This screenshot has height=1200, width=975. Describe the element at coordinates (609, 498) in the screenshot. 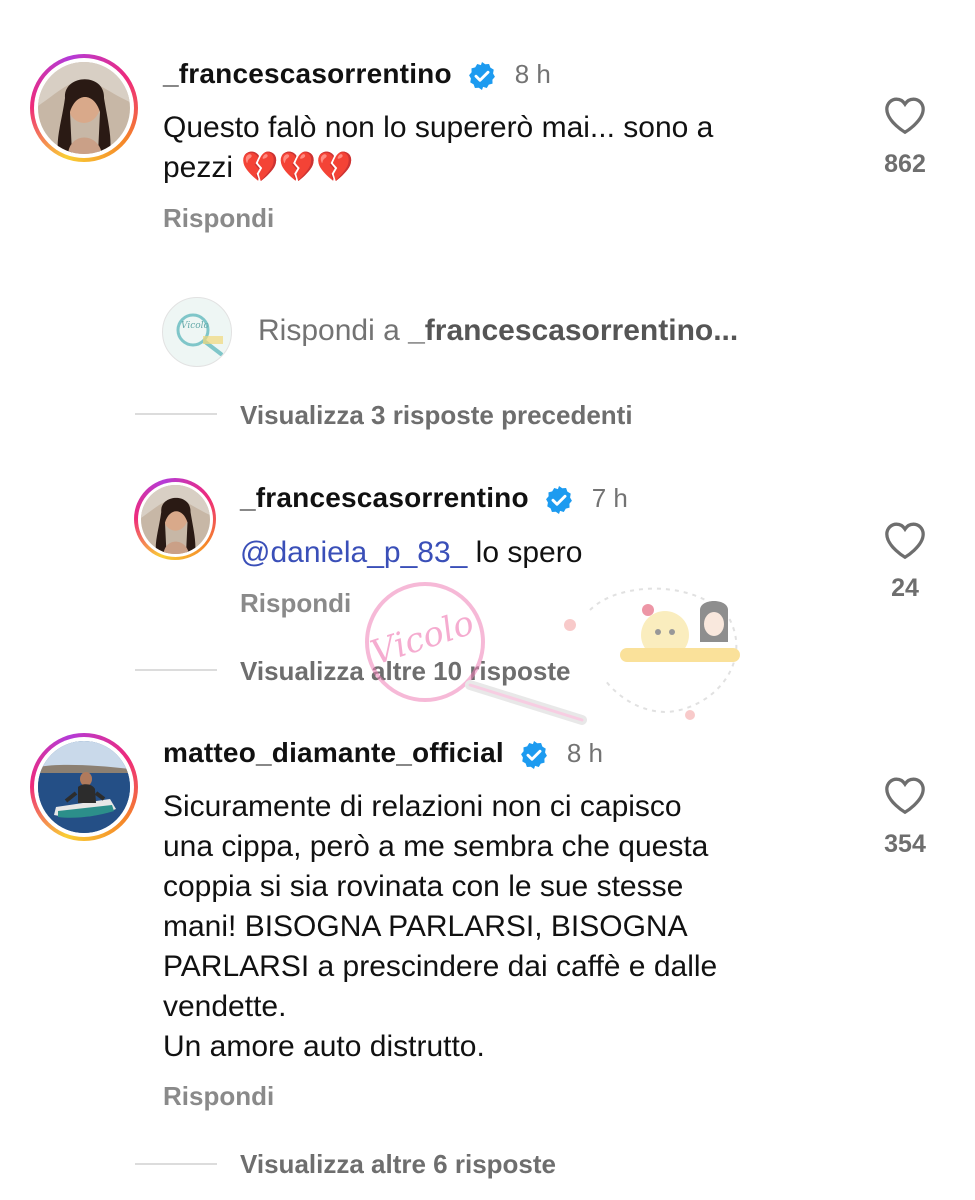

I see `timestamp: 7 h` at that location.